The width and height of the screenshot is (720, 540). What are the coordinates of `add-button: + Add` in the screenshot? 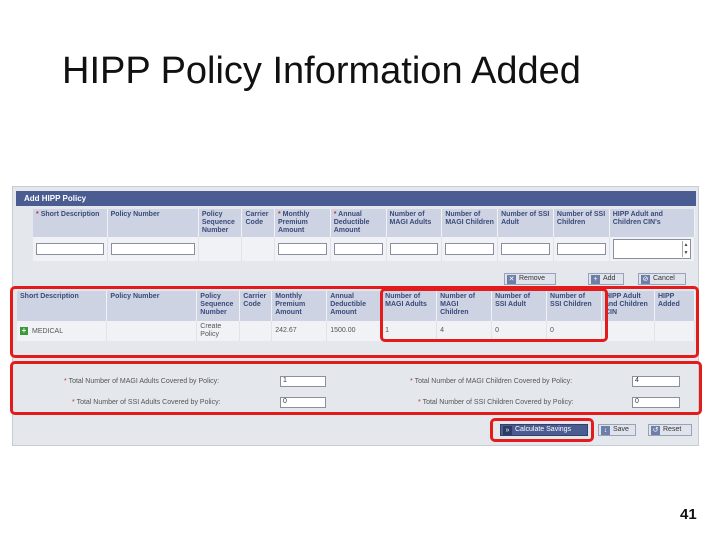 It's located at (606, 279).